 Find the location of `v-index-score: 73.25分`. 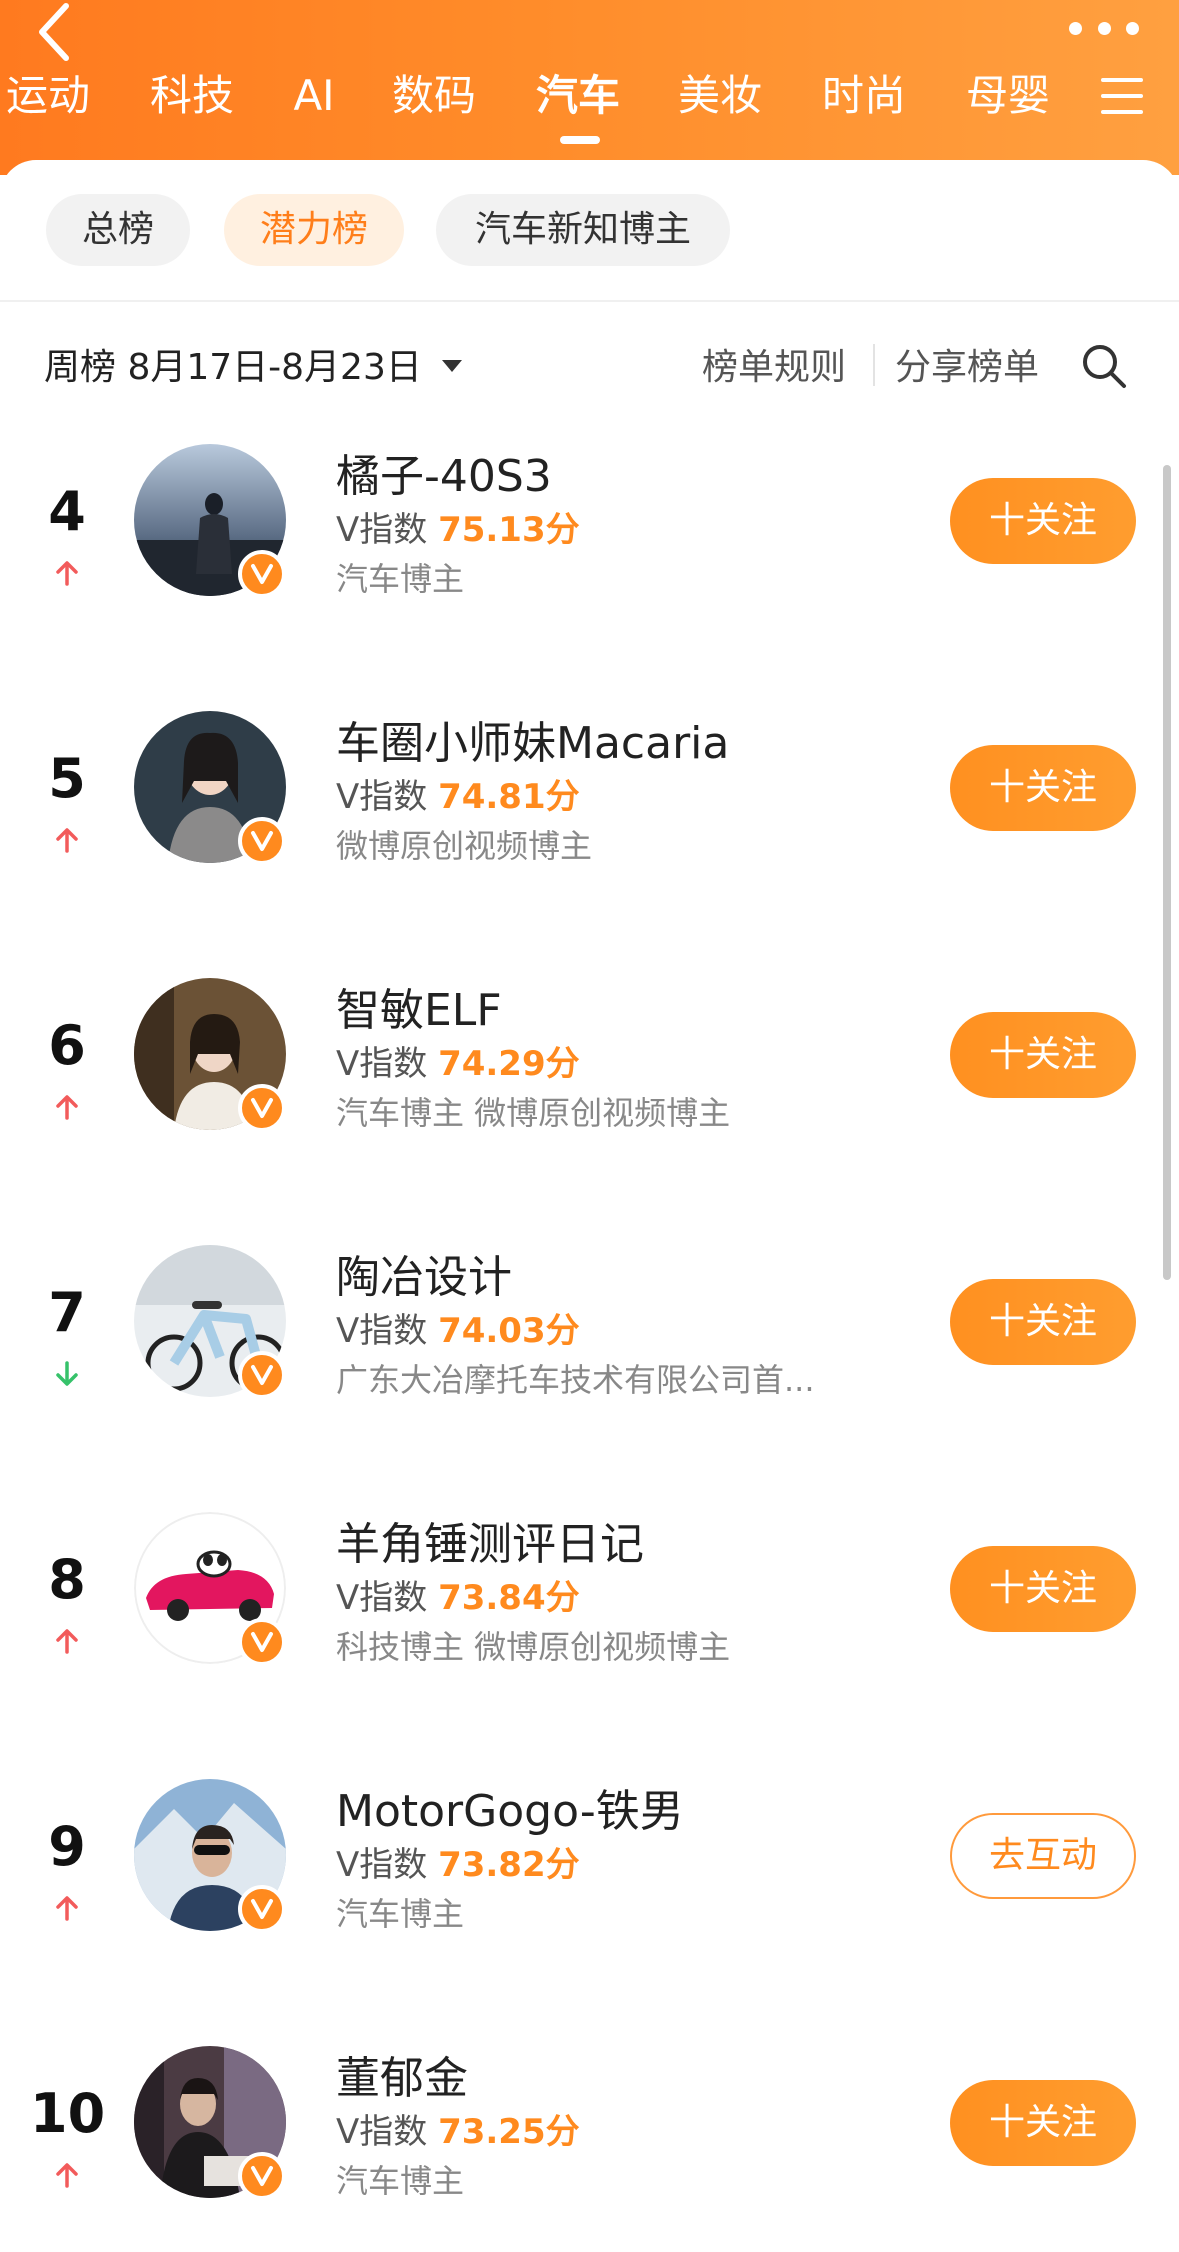

v-index-score: 73.25分 is located at coordinates (509, 2132).